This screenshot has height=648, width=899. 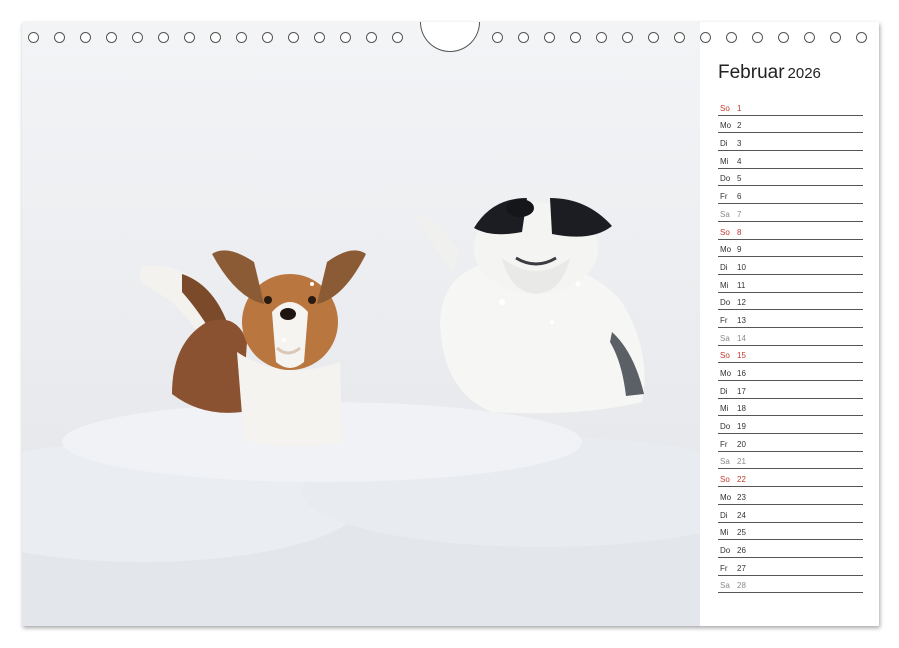 I want to click on day-number: 20, so click(x=741, y=444).